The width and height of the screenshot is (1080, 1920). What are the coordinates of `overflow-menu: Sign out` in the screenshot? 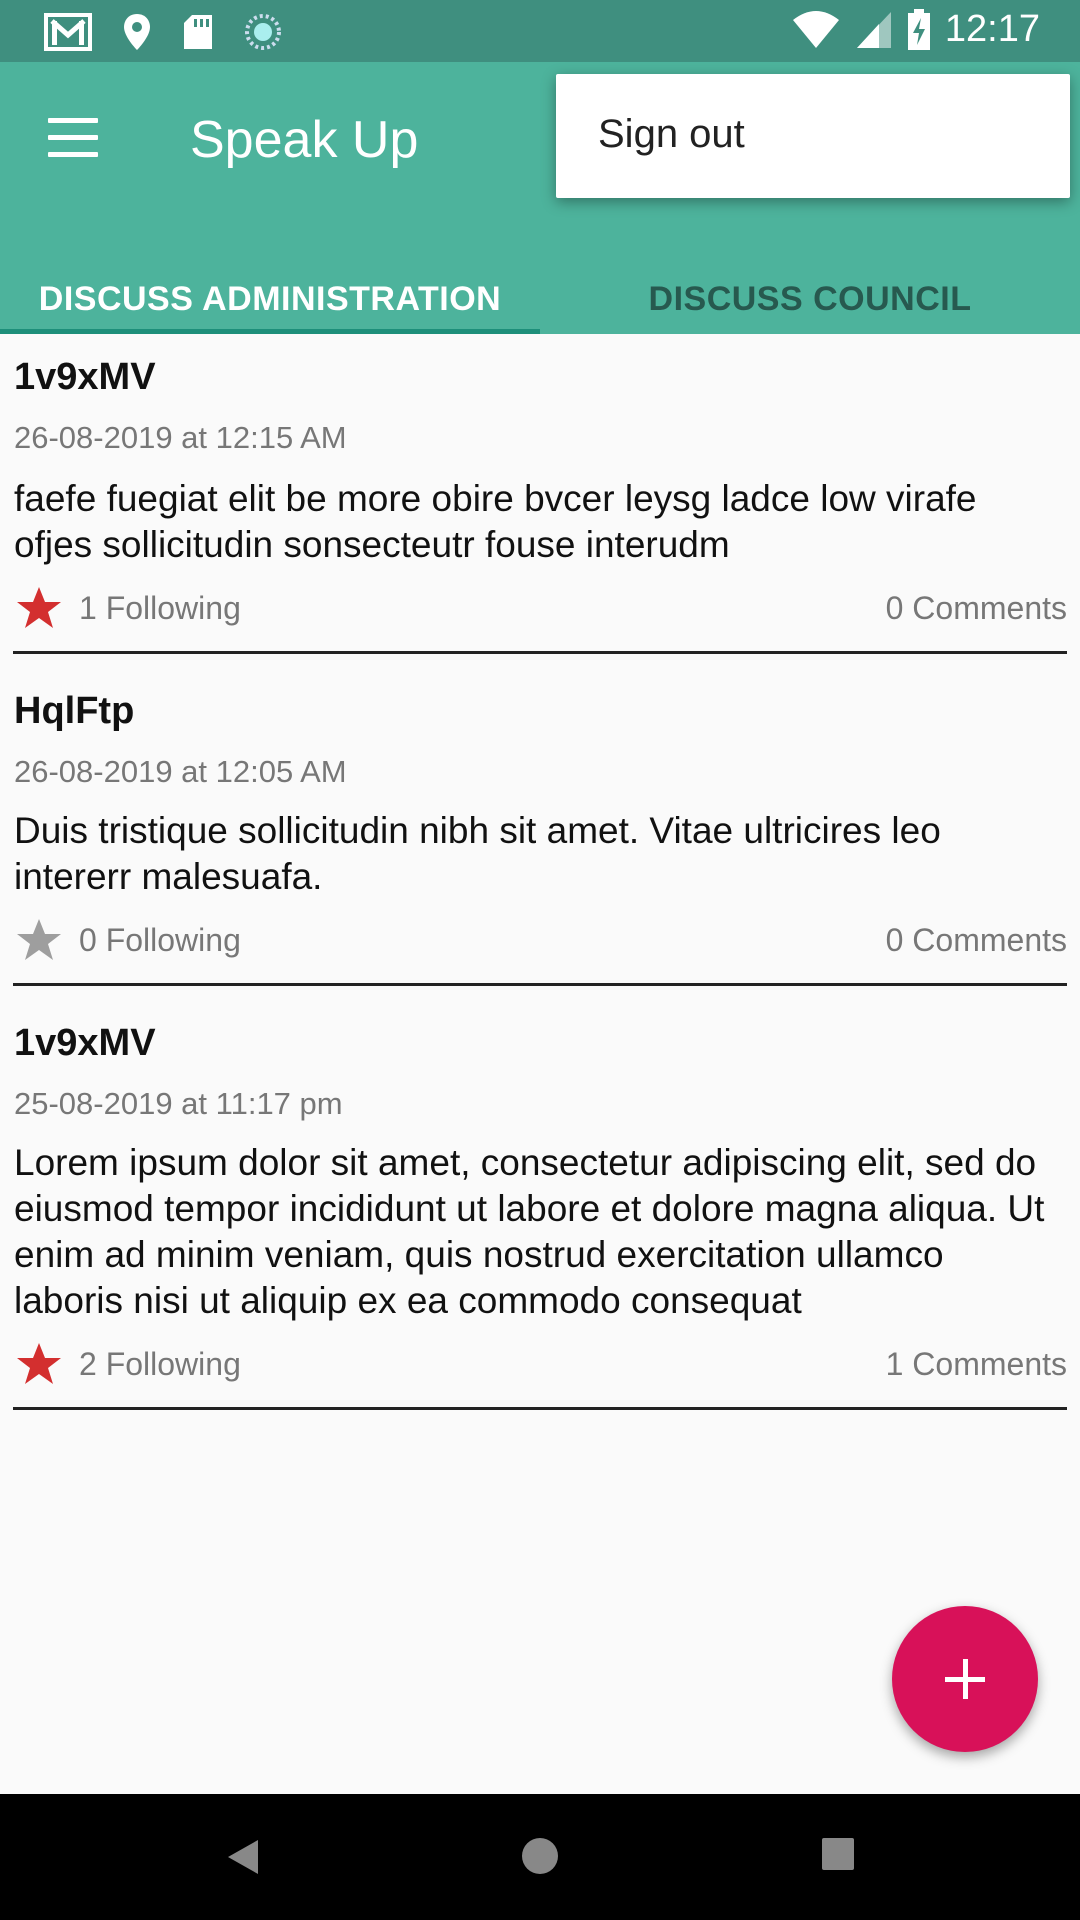 It's located at (813, 136).